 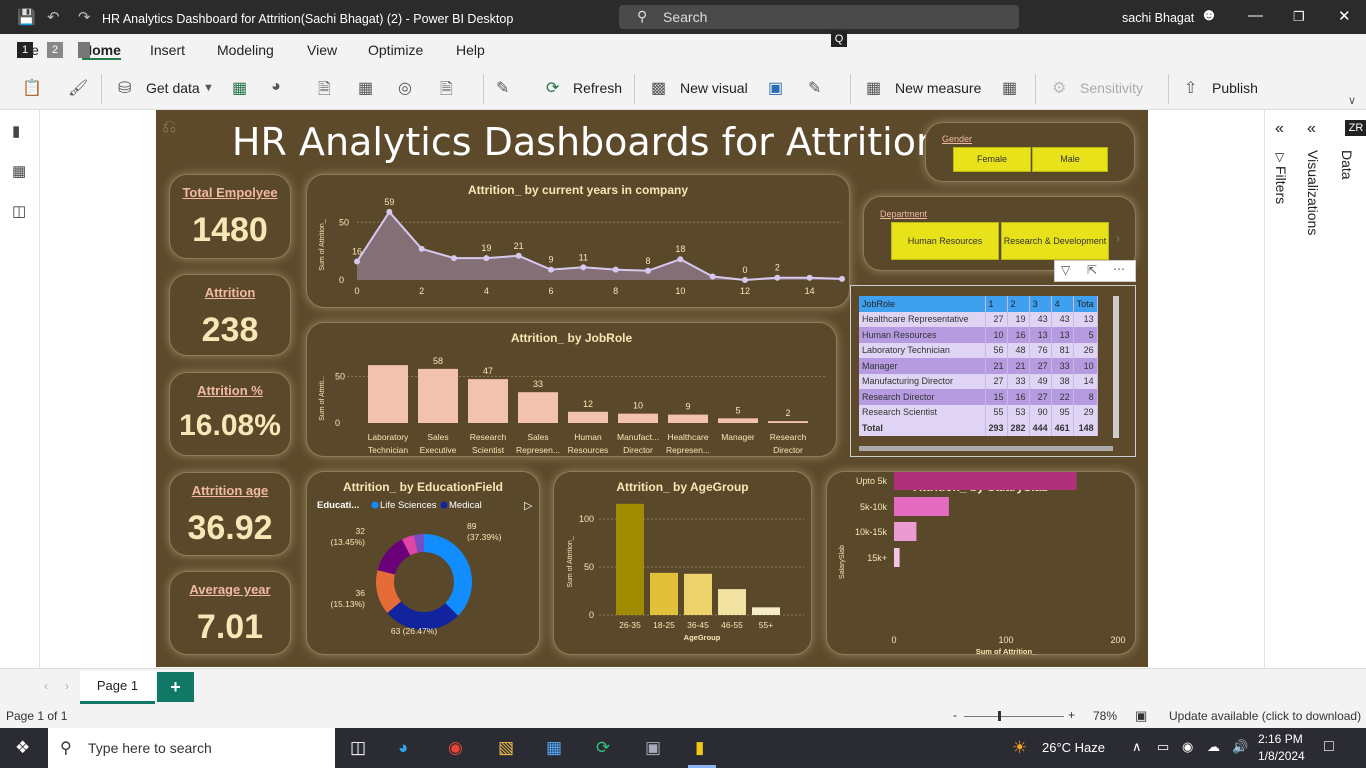 What do you see at coordinates (405, 88) in the screenshot?
I see `recent-sources-icon: ◎` at bounding box center [405, 88].